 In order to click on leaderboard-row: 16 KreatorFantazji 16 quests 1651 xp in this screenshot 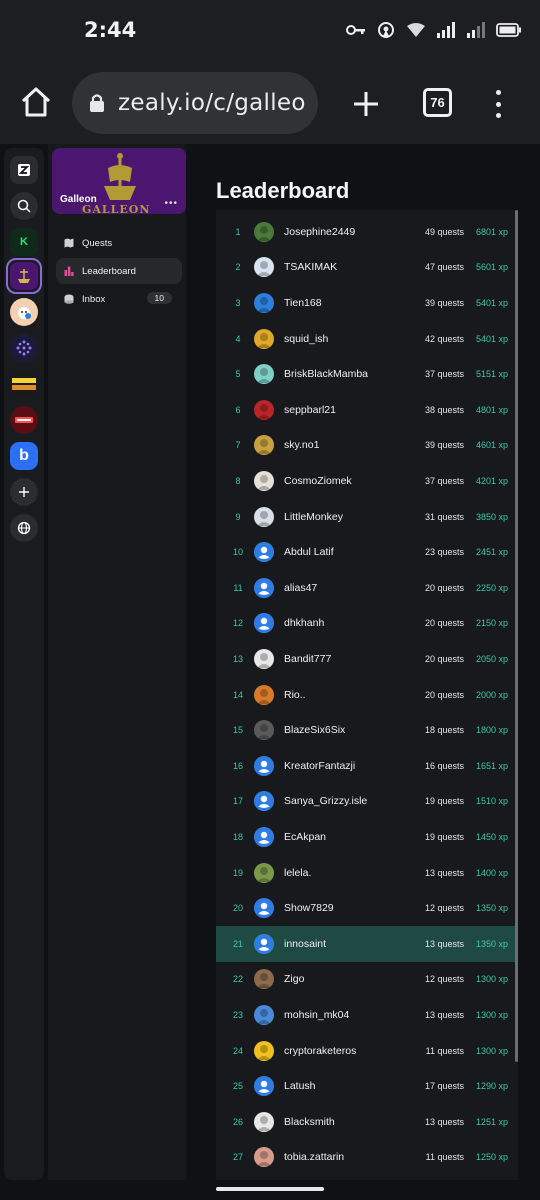, I will do `click(367, 766)`.